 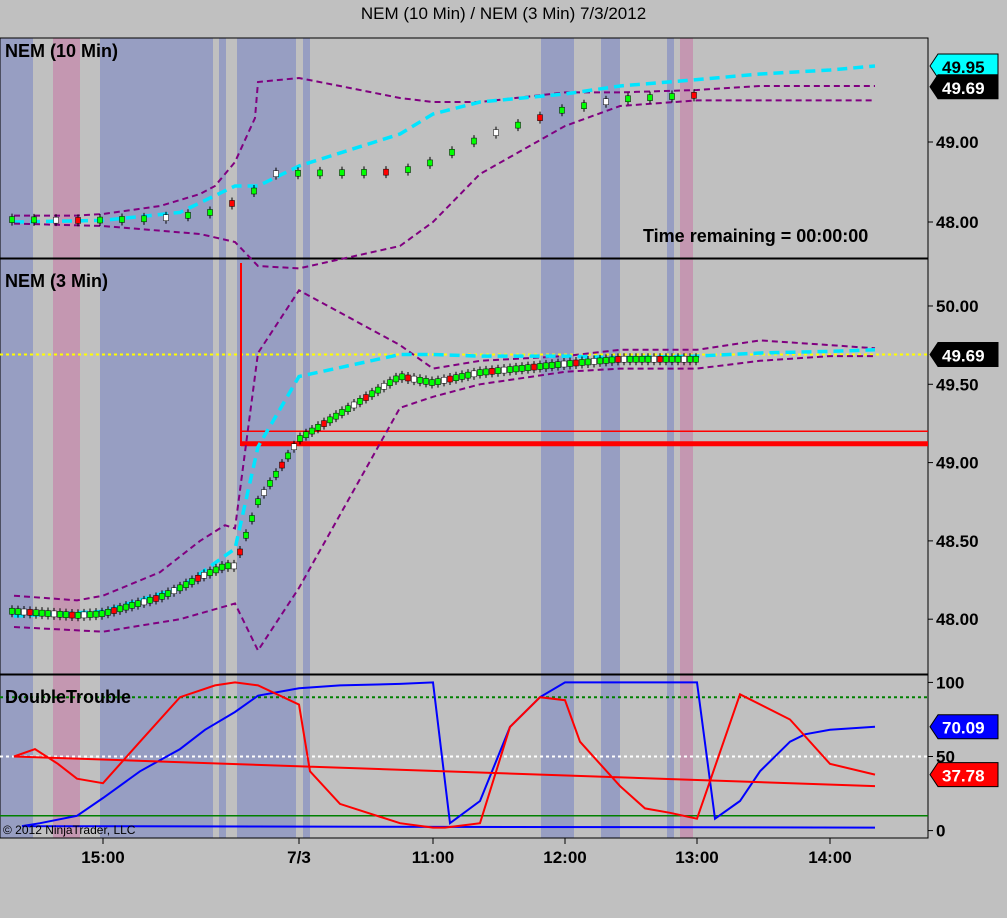 I want to click on y-tick-label-0-0: 49.00, so click(x=957, y=142).